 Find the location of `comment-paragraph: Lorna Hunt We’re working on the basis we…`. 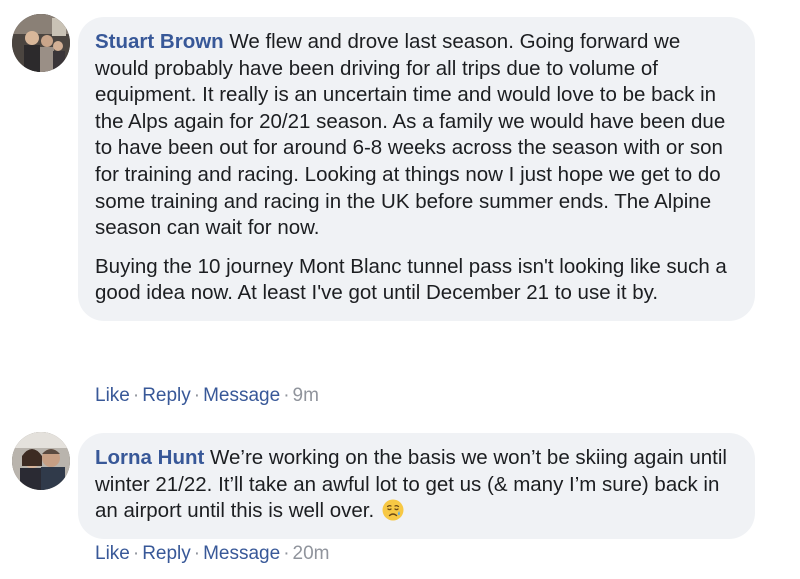

comment-paragraph: Lorna Hunt We’re working on the basis we… is located at coordinates (417, 485).